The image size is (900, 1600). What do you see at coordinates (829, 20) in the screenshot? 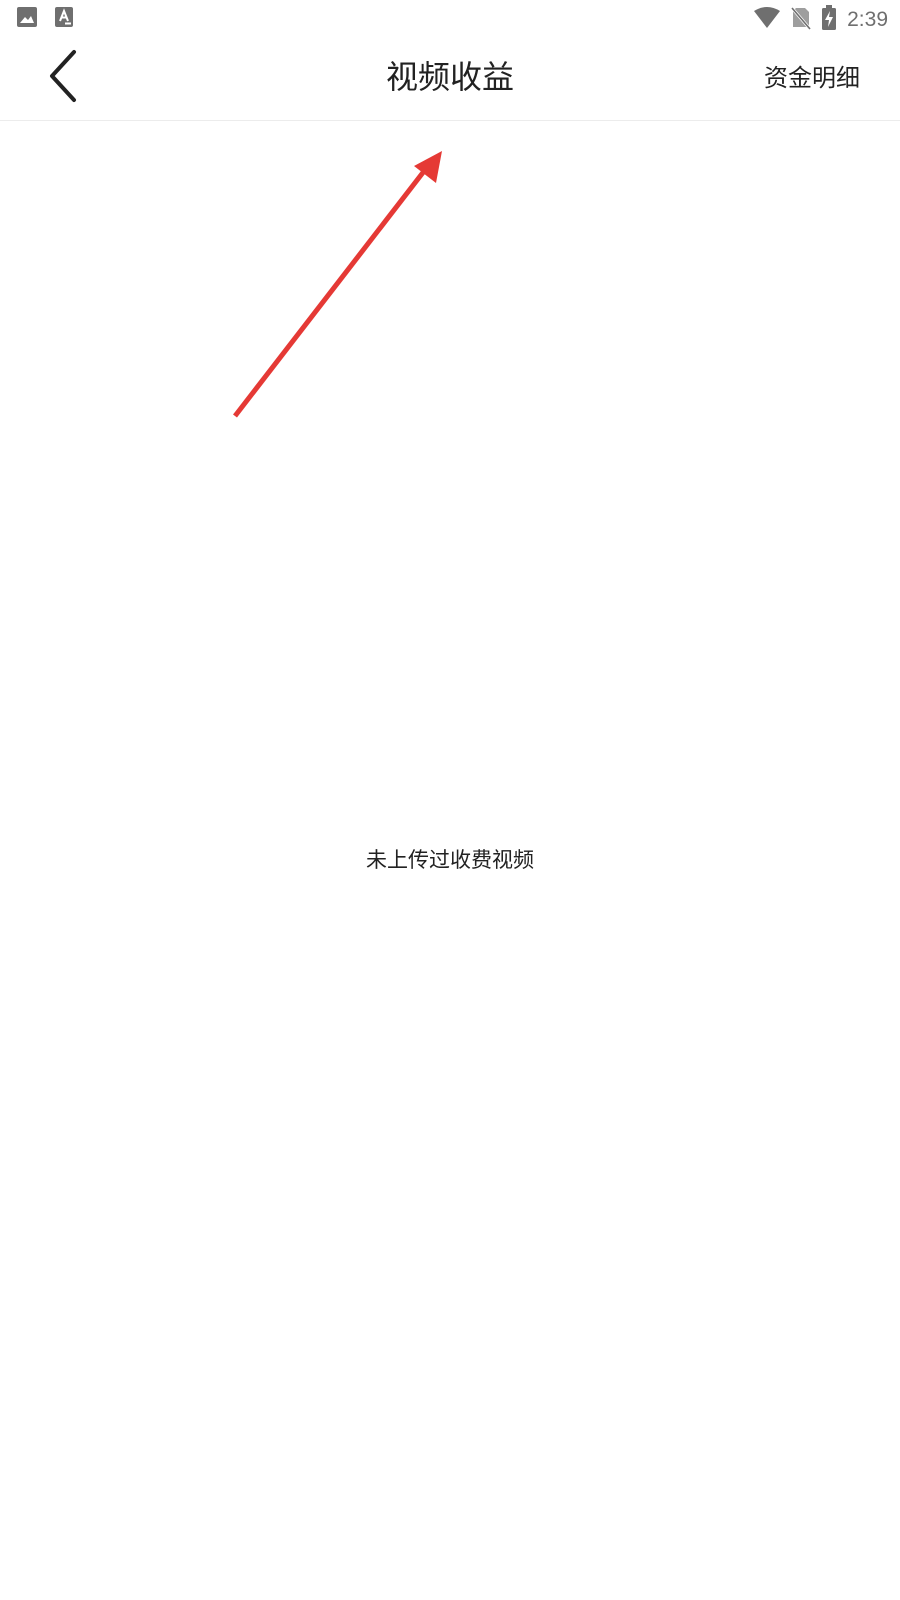
I see `battery-charging-icon` at bounding box center [829, 20].